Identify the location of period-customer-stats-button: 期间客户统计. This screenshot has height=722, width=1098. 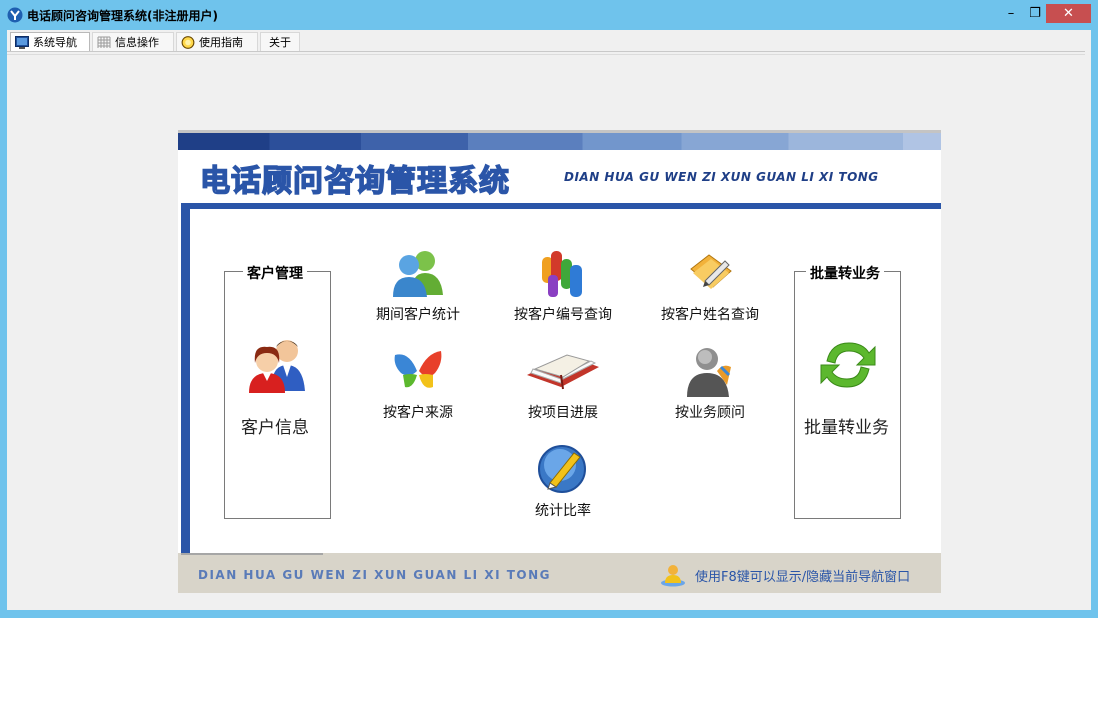
(418, 287).